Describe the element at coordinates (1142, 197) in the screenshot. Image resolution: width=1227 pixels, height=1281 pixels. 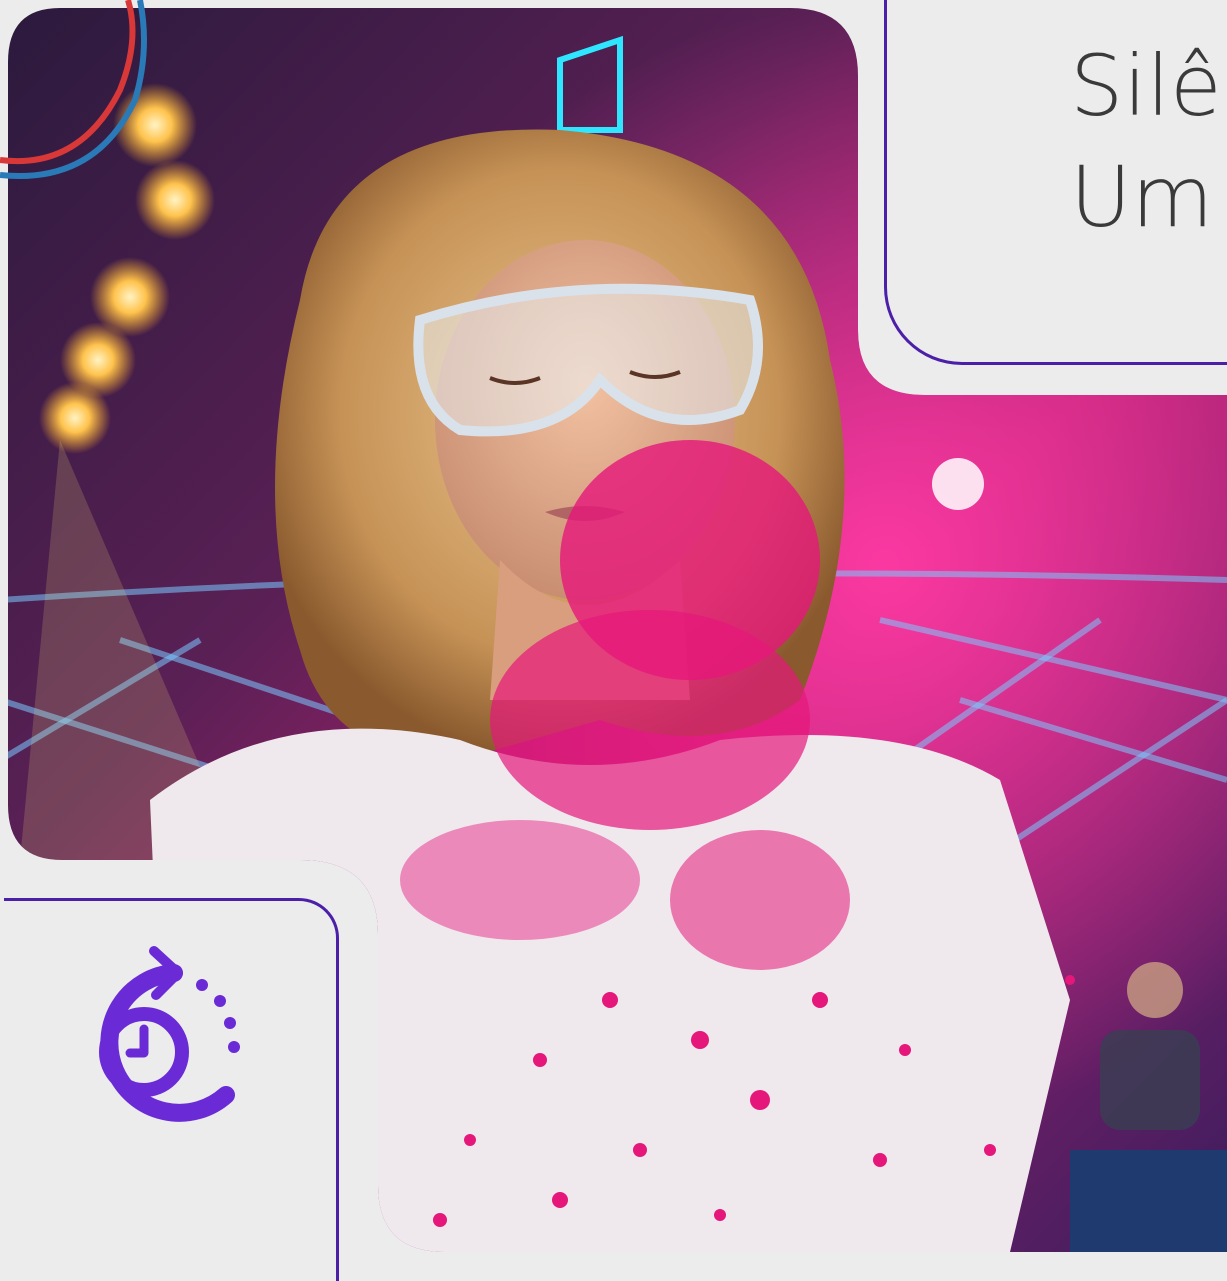
I see `title-line-2: Um` at that location.